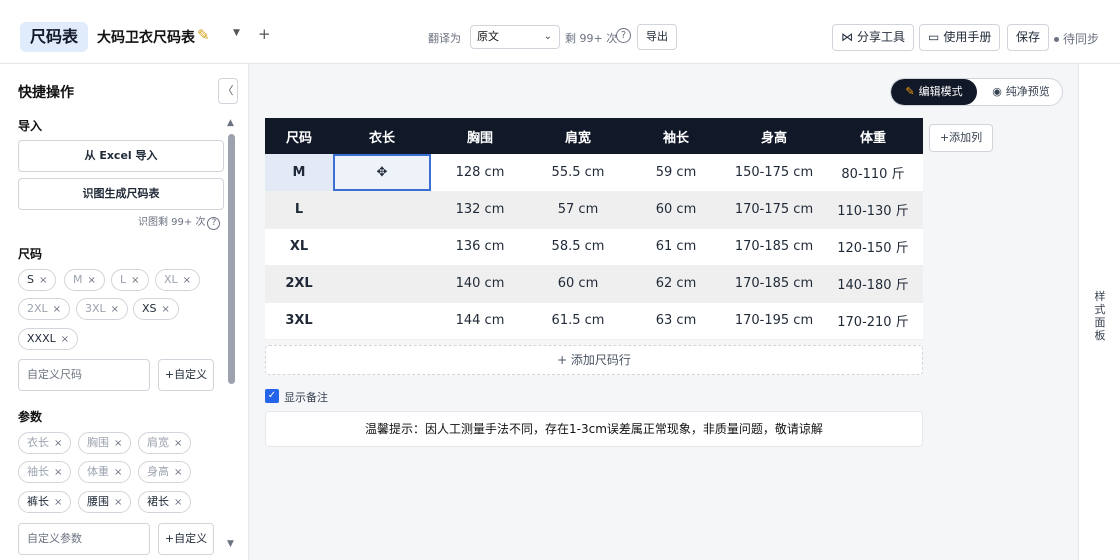 The image size is (1120, 560). What do you see at coordinates (299, 210) in the screenshot?
I see `size-cell: L` at bounding box center [299, 210].